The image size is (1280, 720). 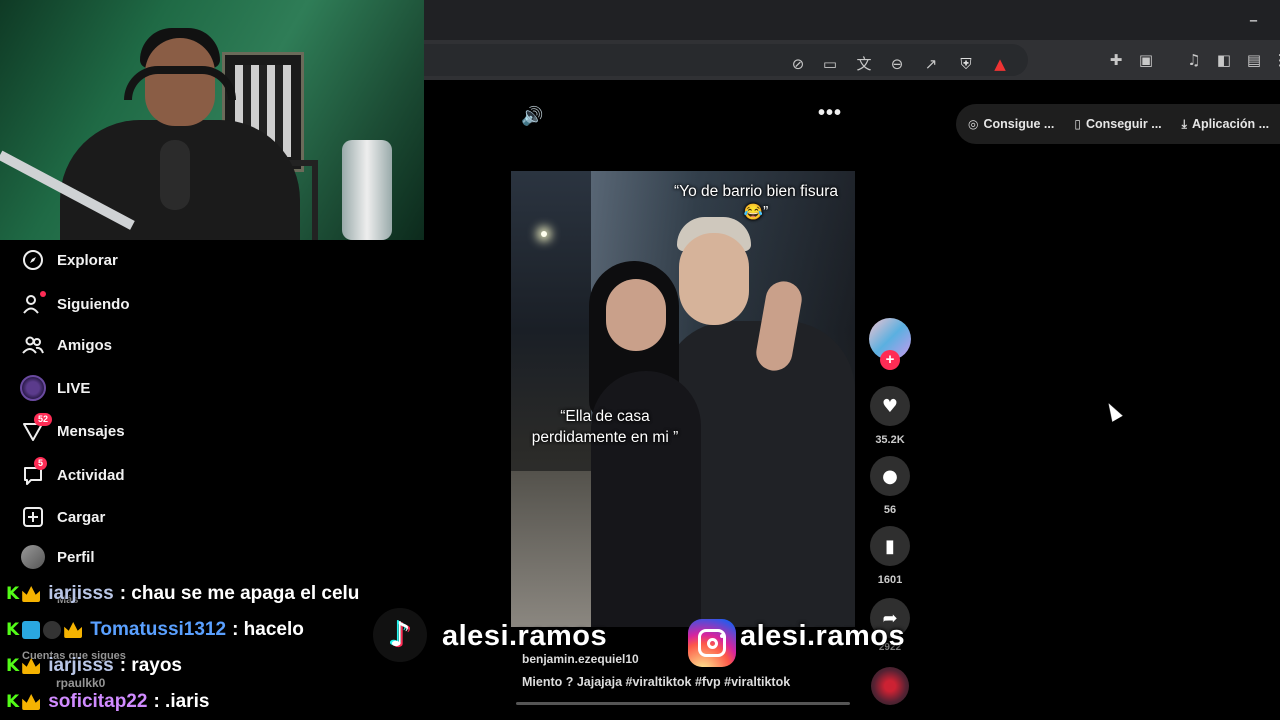 I want to click on caption-emoji: 😂”, so click(x=756, y=212).